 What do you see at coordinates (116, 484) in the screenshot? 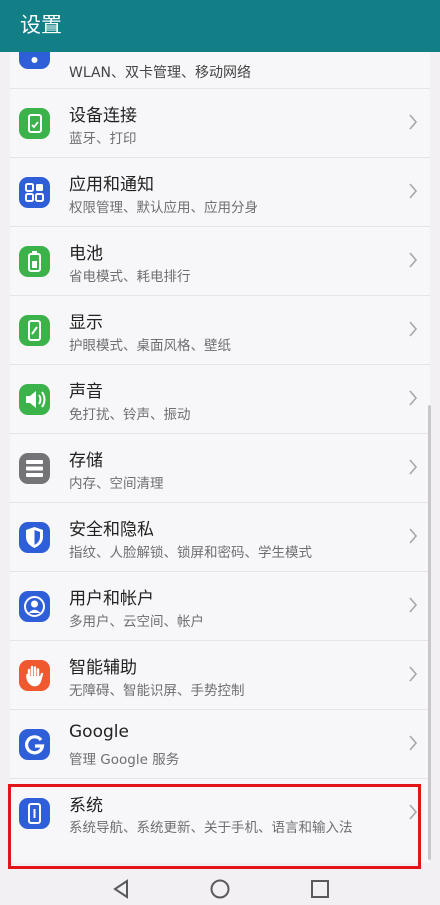
I see `settings-item-subtitle: 内存、空间清理` at bounding box center [116, 484].